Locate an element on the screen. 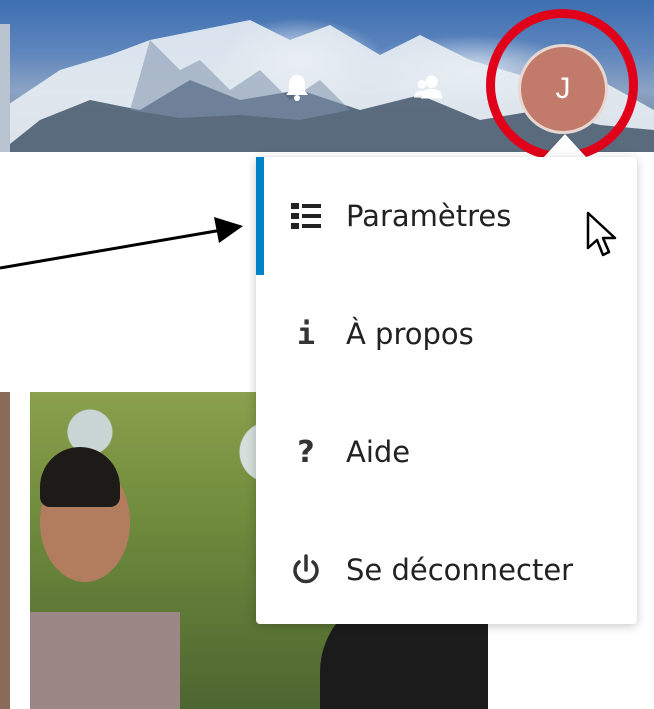 The width and height of the screenshot is (654, 709). menu-item-logout: Se déconnecter is located at coordinates (446, 570).